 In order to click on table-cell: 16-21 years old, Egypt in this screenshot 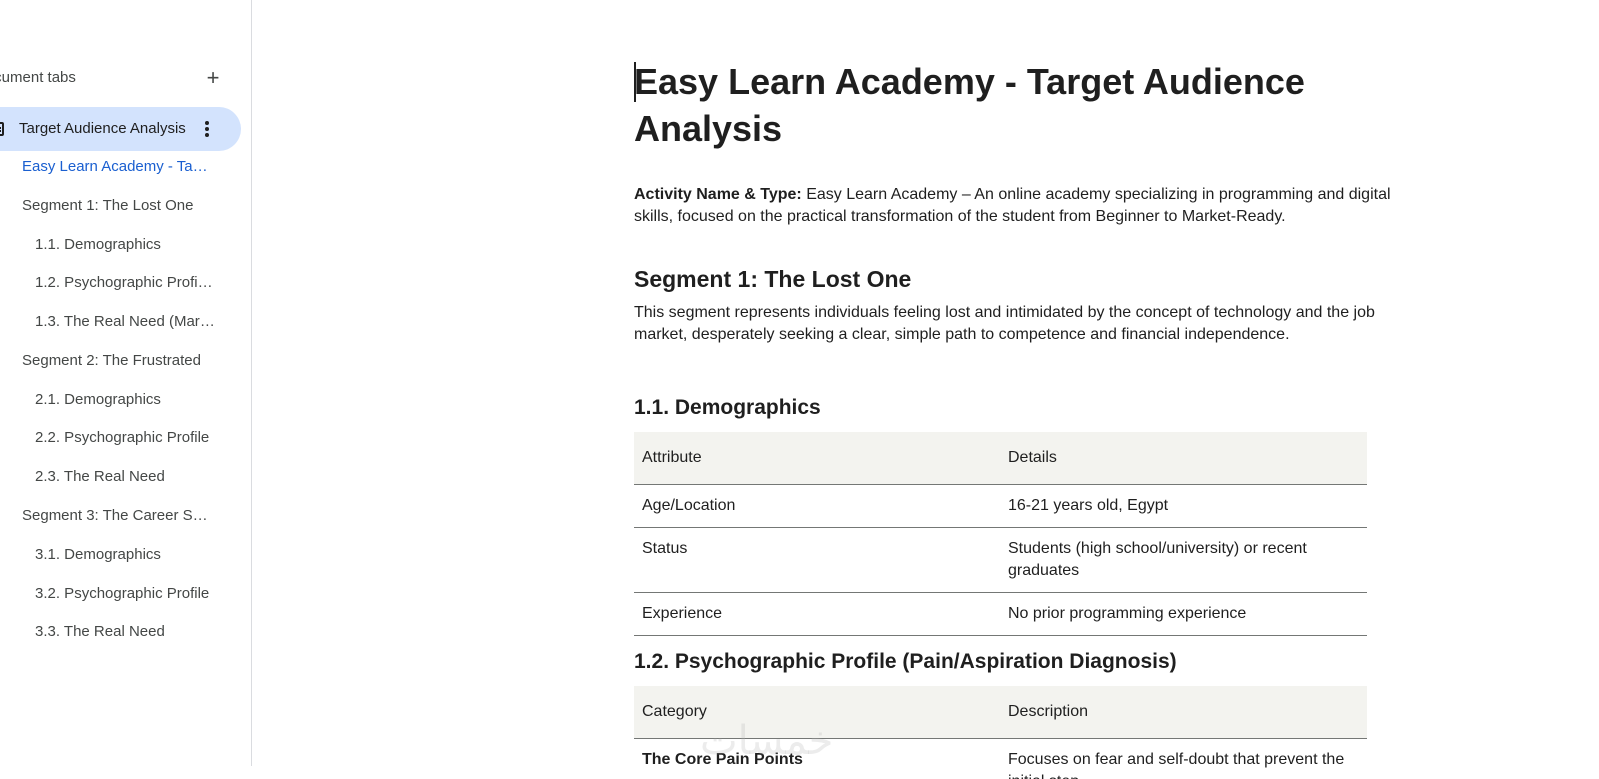, I will do `click(1183, 506)`.